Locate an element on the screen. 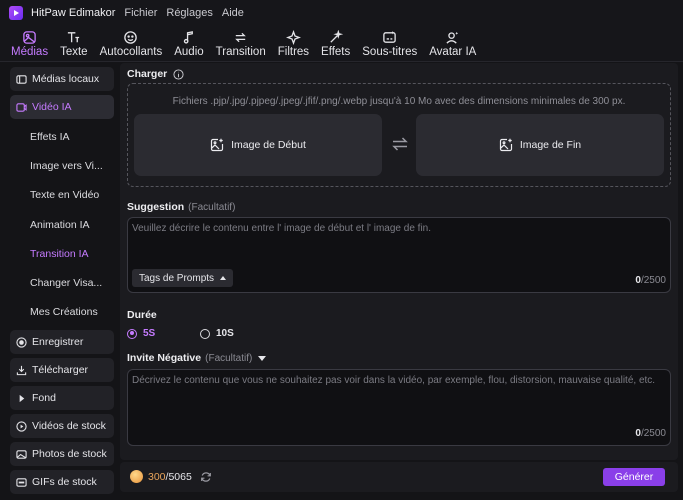  media-icon is located at coordinates (29, 37).